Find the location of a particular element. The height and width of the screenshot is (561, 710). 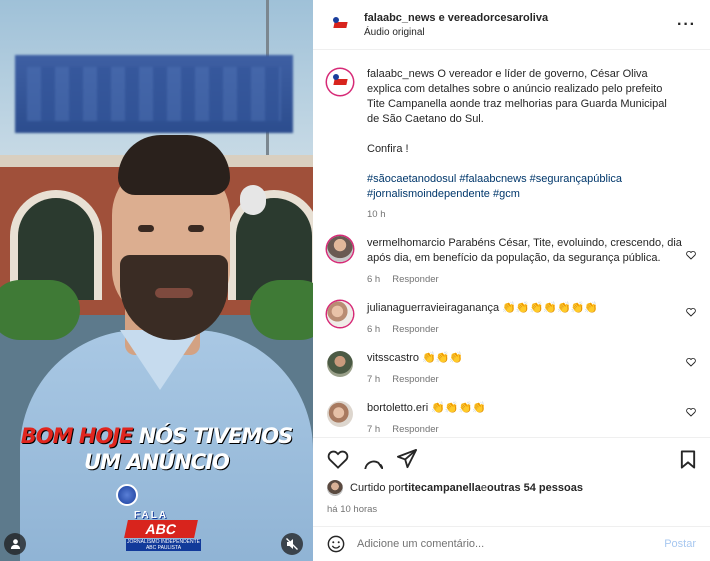

audio-label: Áudio original is located at coordinates (520, 32).